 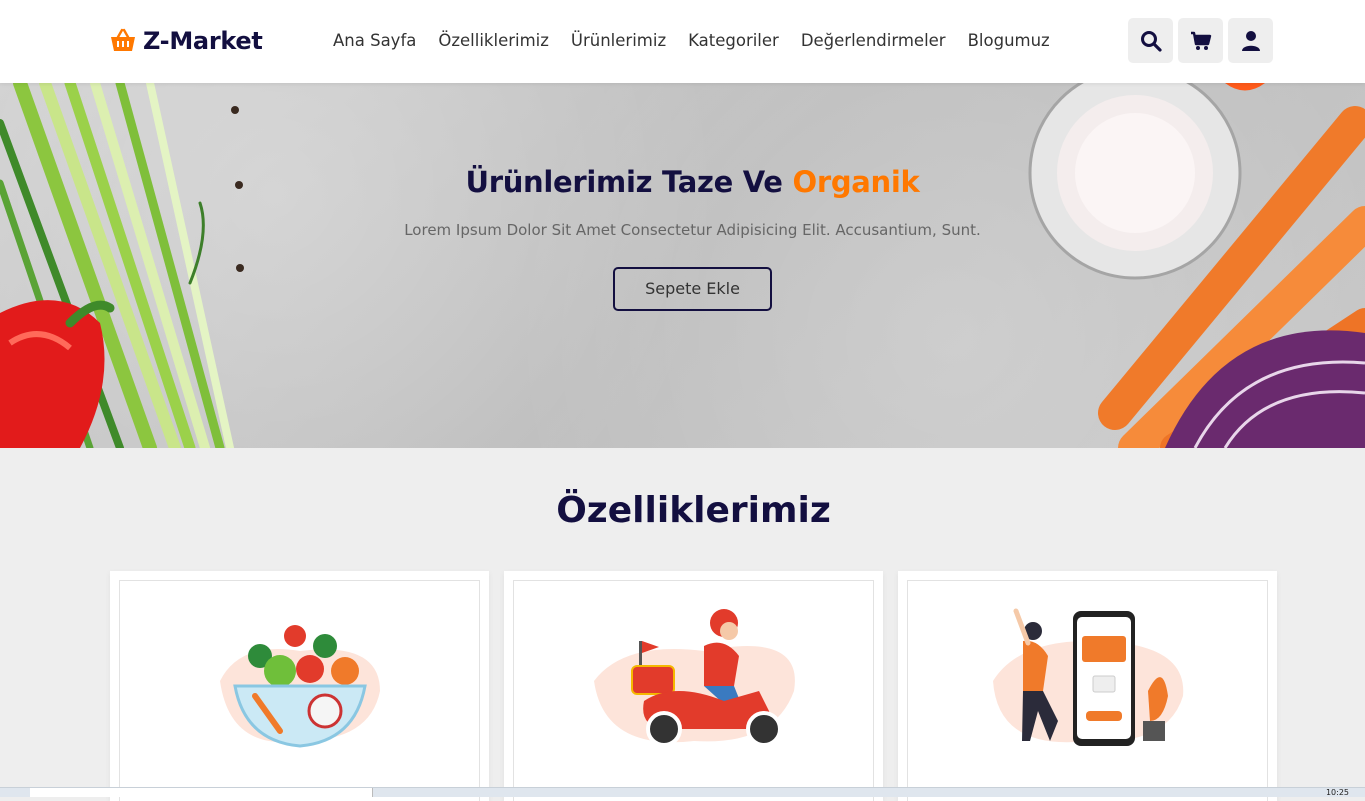 I want to click on search-button, so click(x=1150, y=40).